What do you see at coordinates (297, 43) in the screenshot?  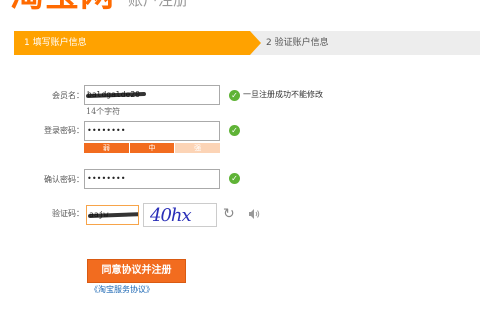 I see `step-2-label: 2 验证账户信息` at bounding box center [297, 43].